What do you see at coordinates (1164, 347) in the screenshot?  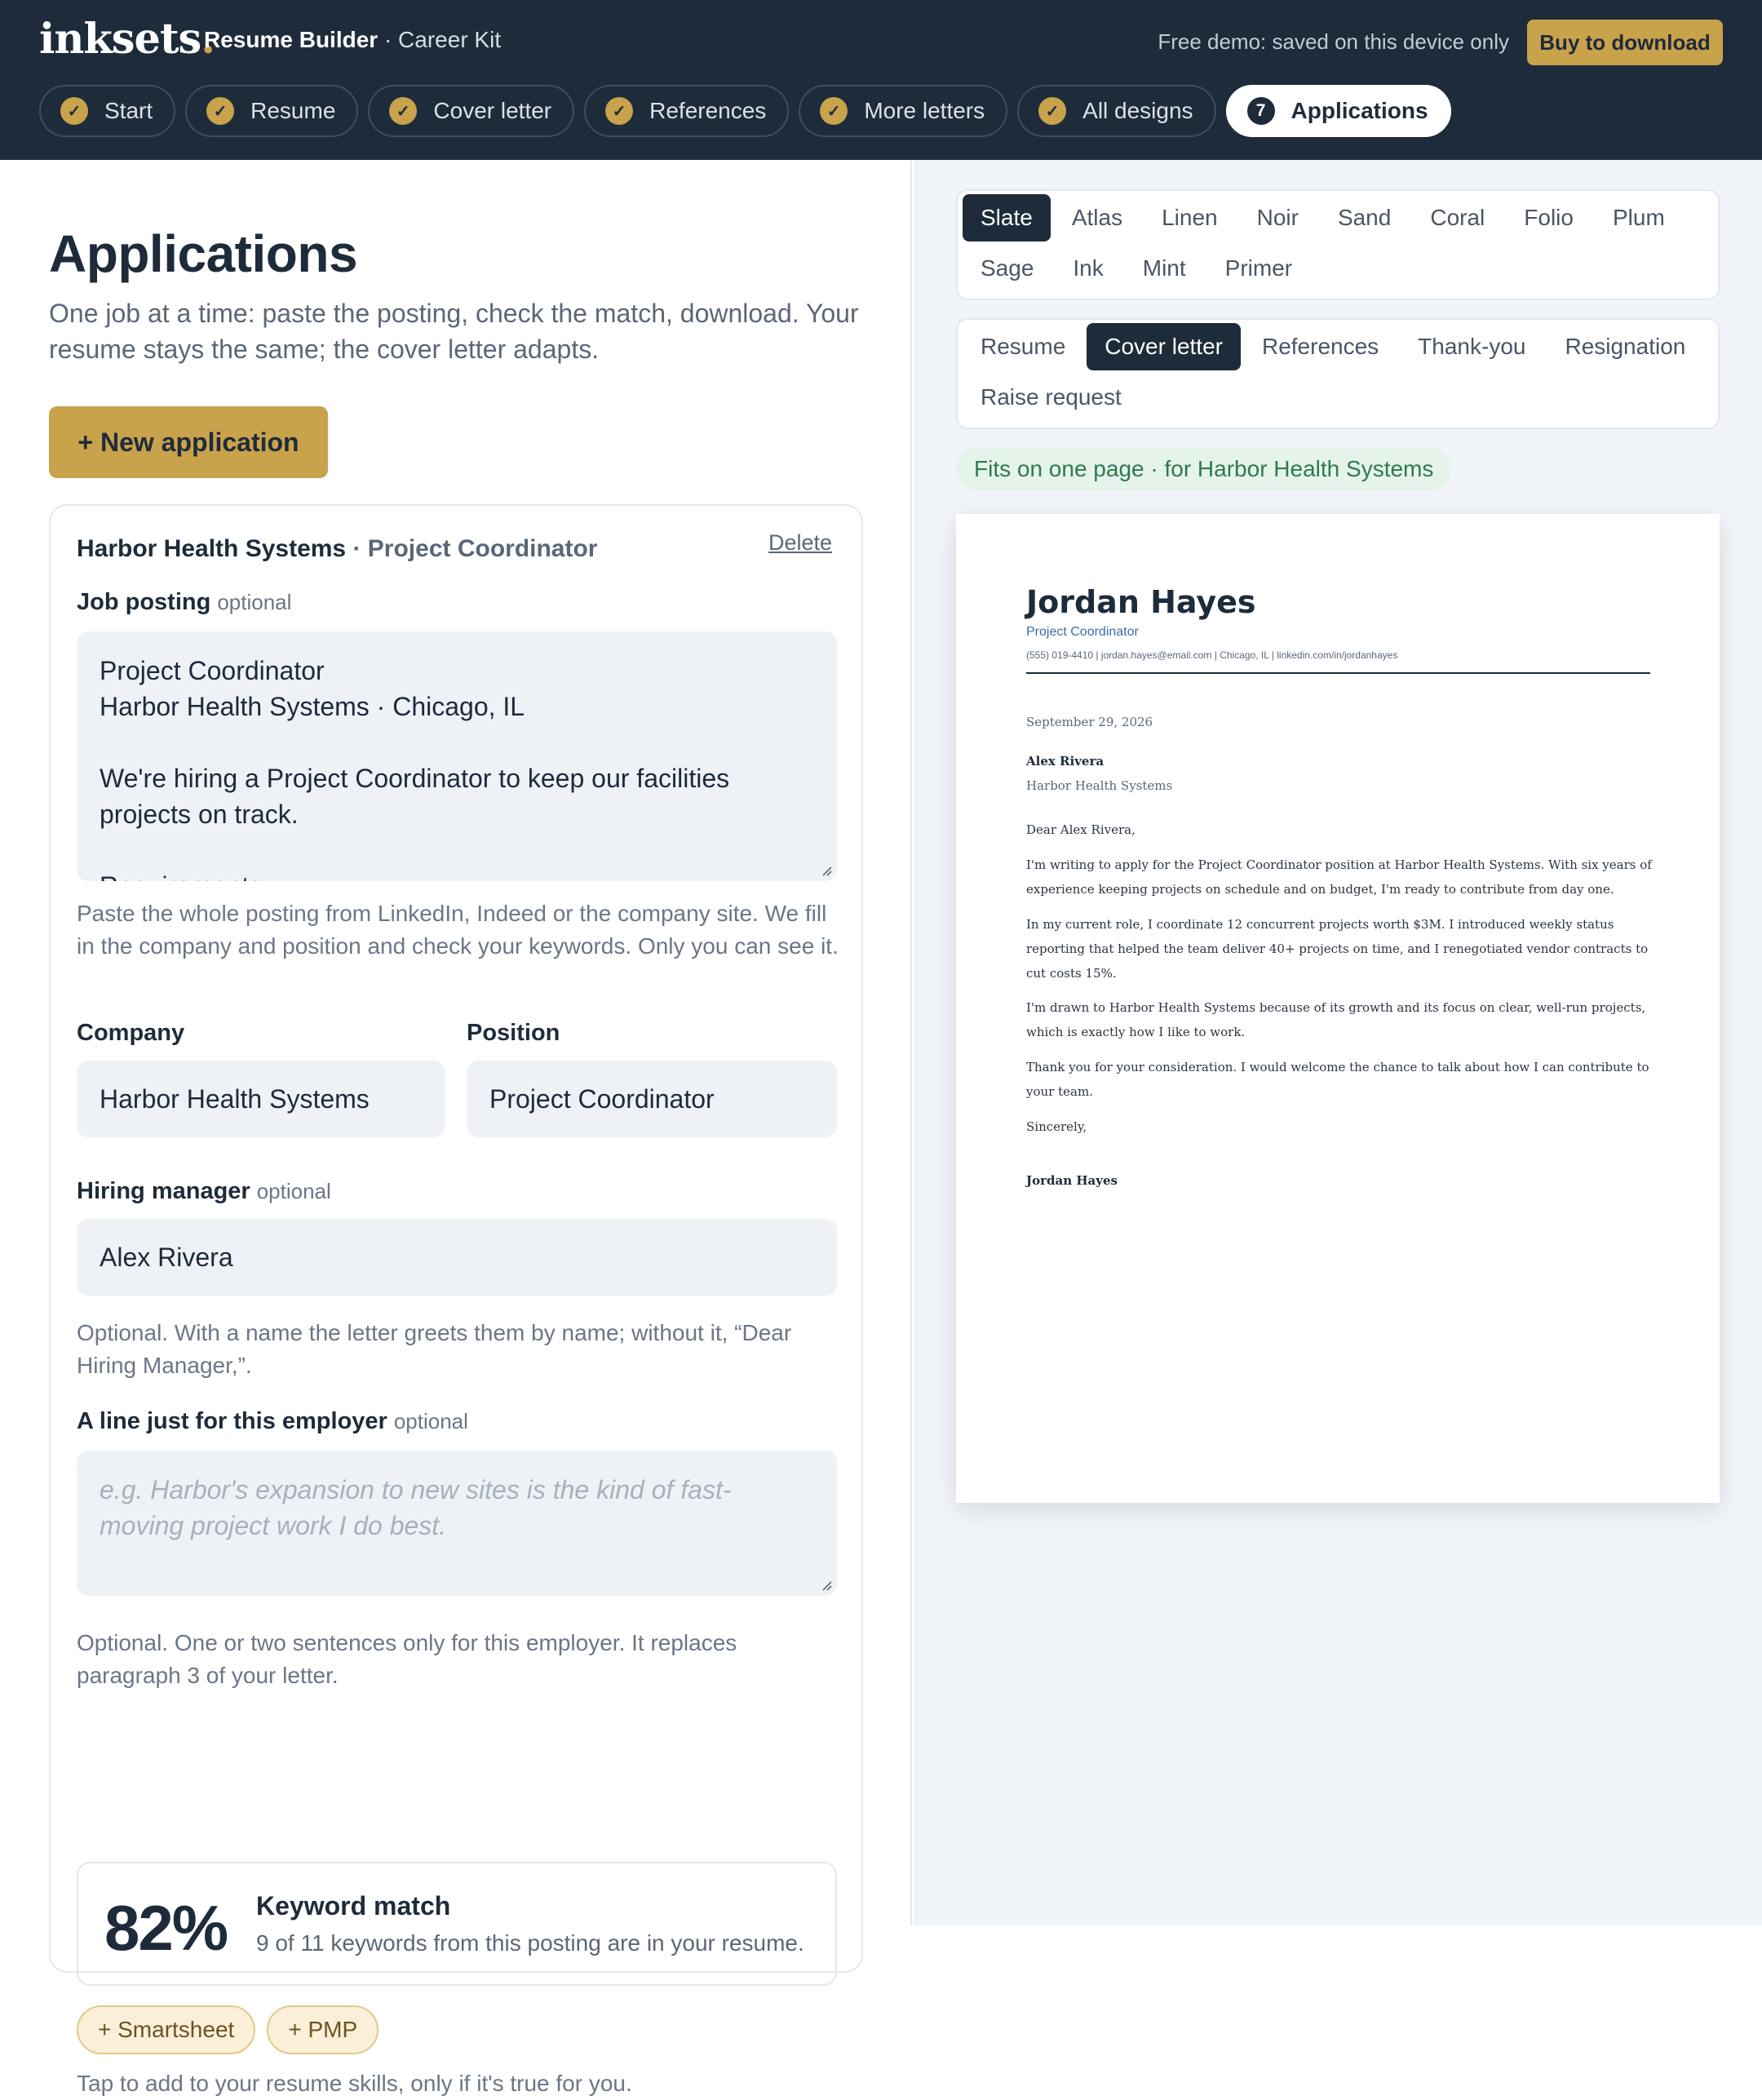 I see `doc-tab-cover-letter: Cover letter` at bounding box center [1164, 347].